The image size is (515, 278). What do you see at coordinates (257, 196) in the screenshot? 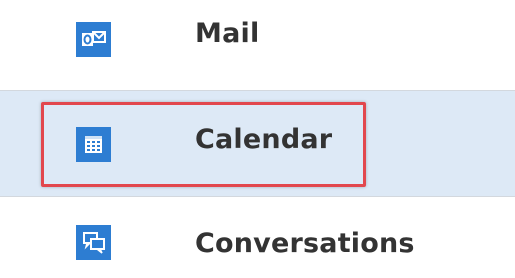
I see `divider` at bounding box center [257, 196].